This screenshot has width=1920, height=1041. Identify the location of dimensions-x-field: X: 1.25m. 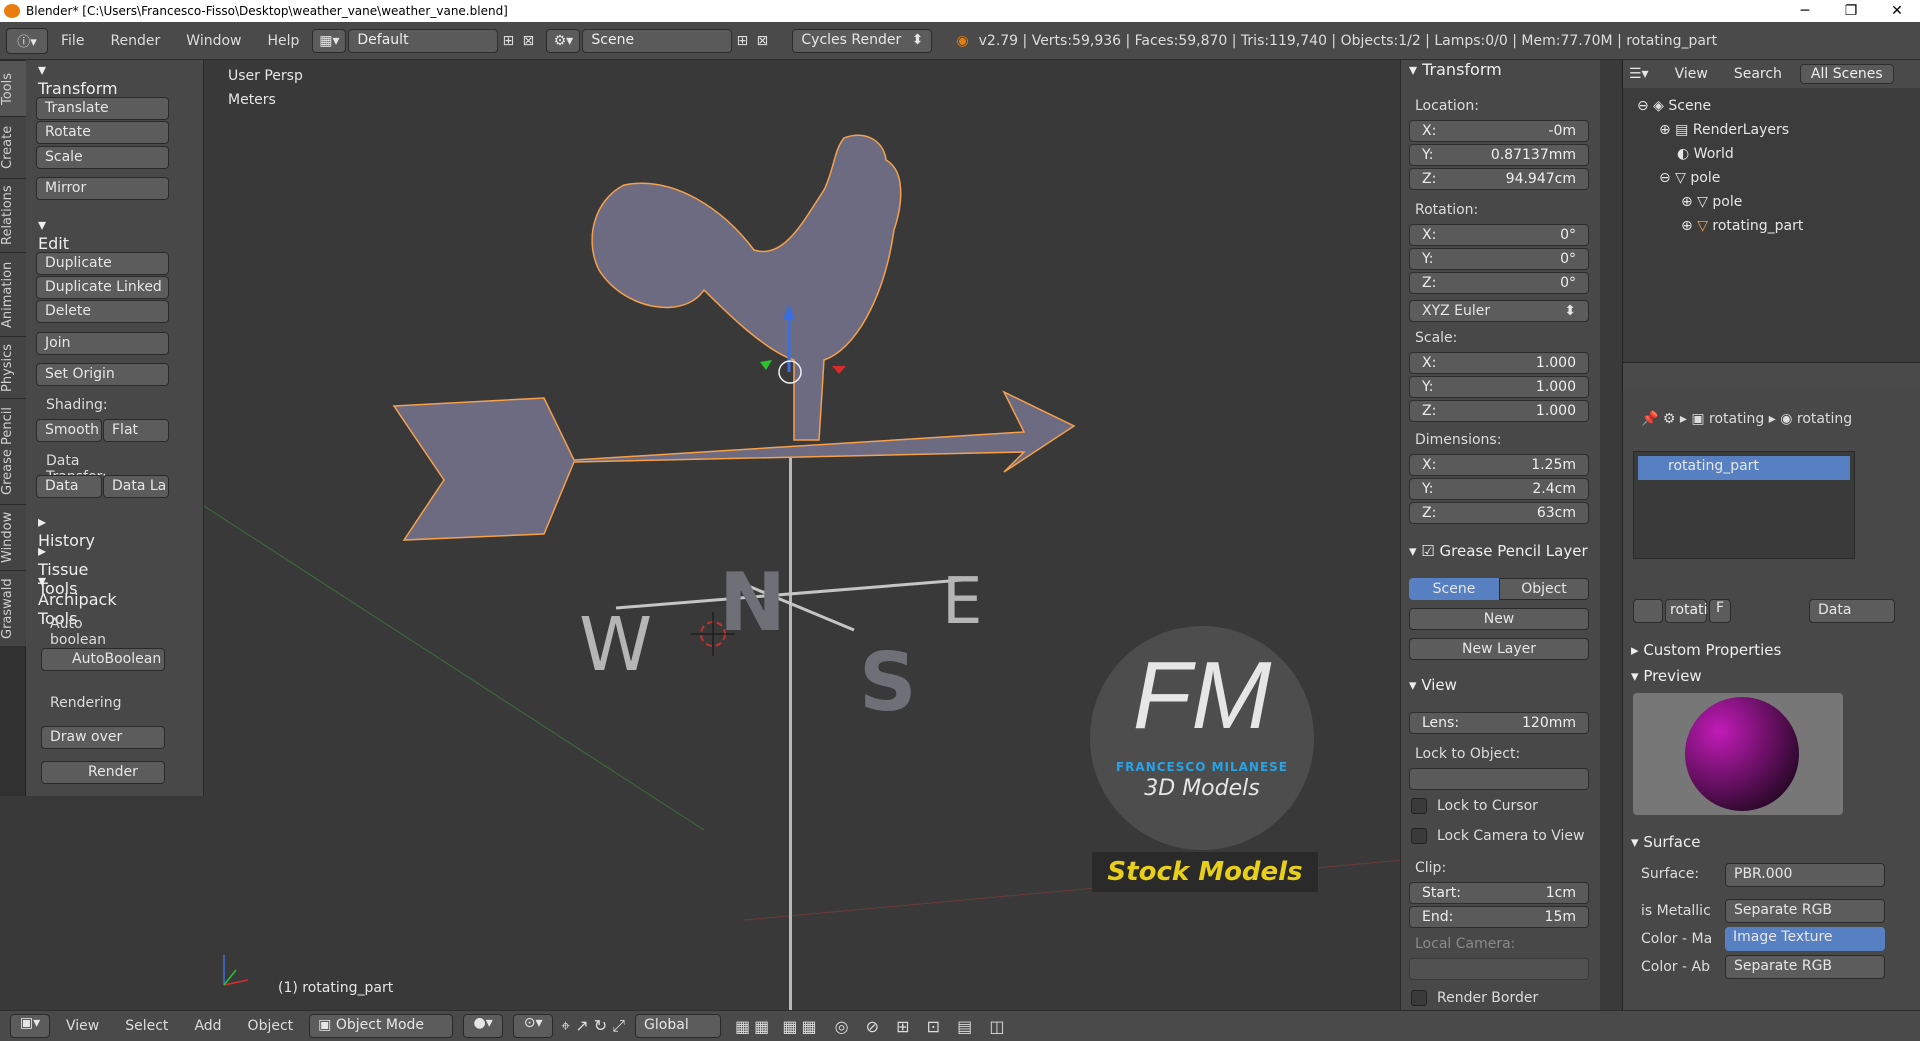
(1499, 465).